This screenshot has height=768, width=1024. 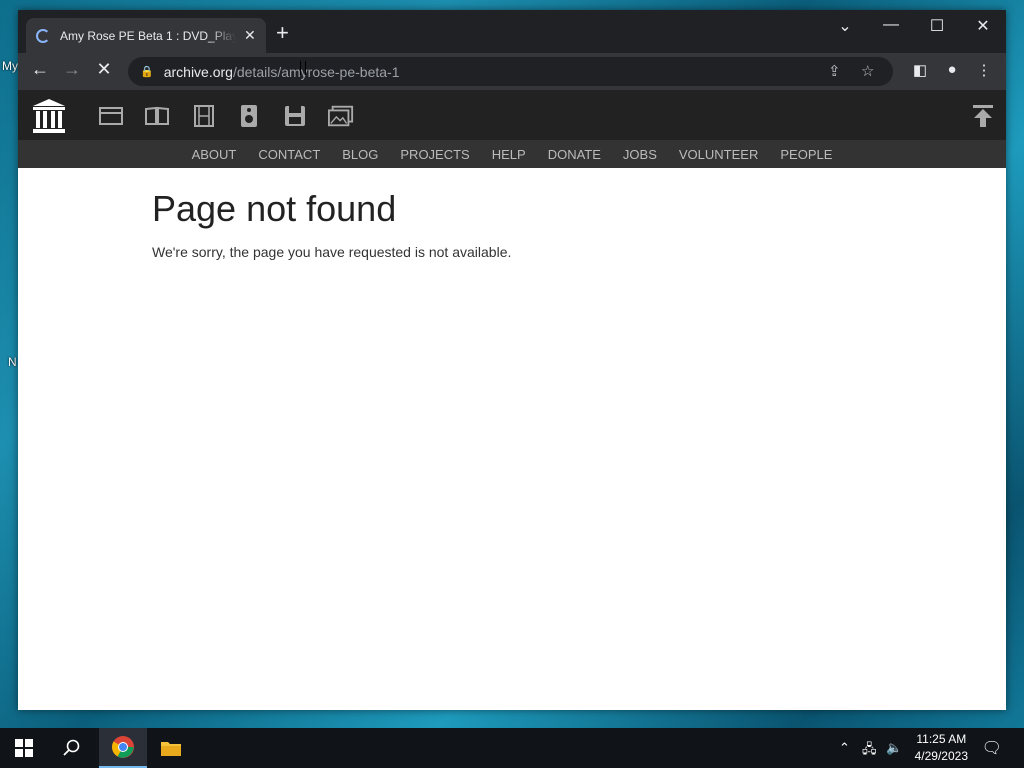 I want to click on taskbar-clock: 11:25 AM 4/29/2023, so click(x=941, y=748).